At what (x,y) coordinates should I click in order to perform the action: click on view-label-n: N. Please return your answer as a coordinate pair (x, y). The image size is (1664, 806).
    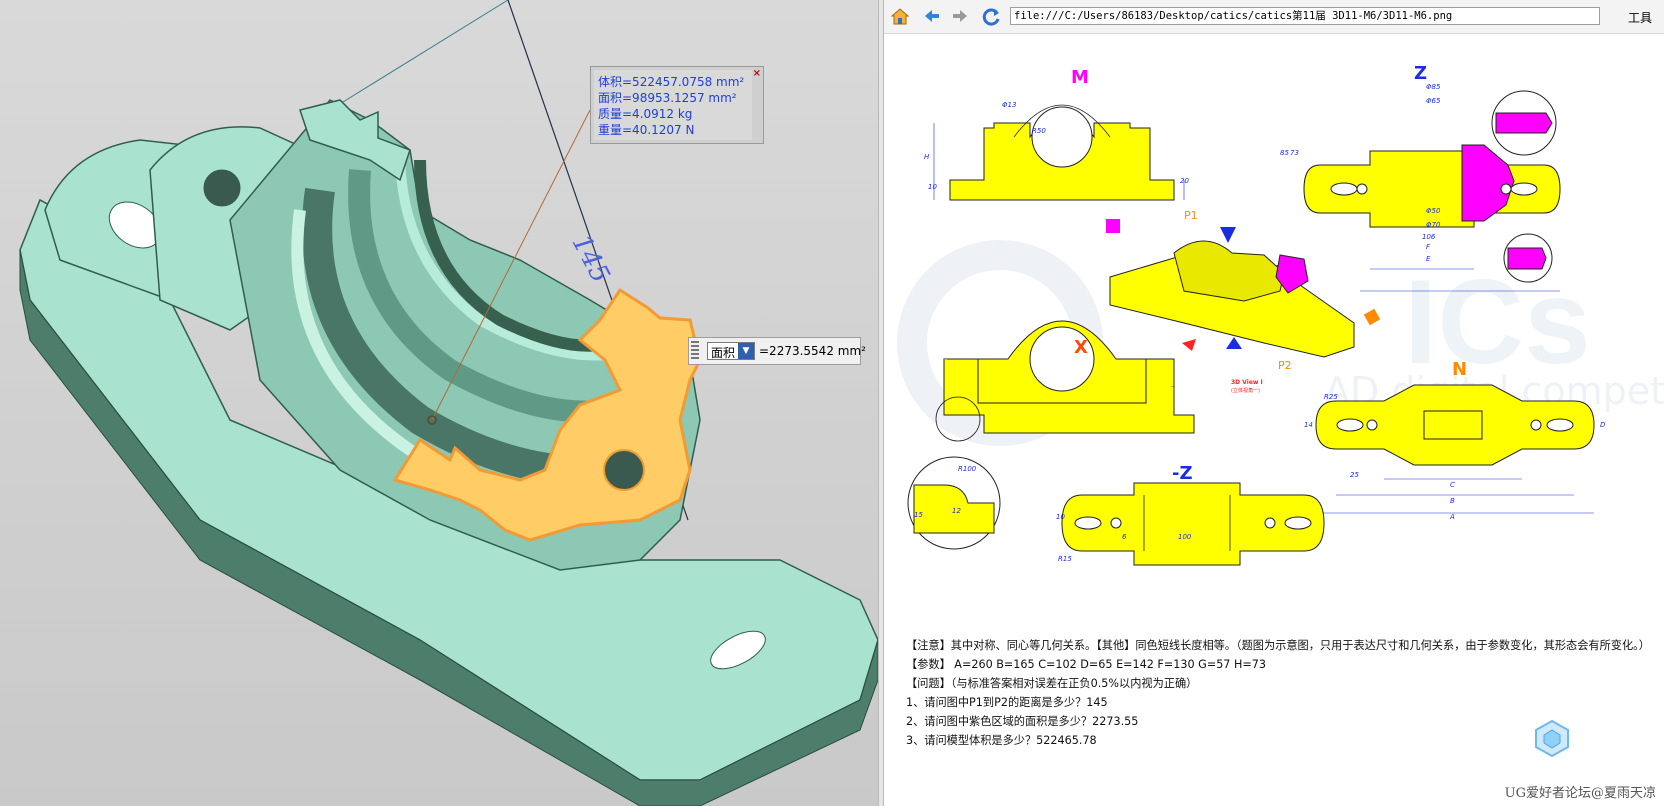
    Looking at the image, I should click on (1460, 369).